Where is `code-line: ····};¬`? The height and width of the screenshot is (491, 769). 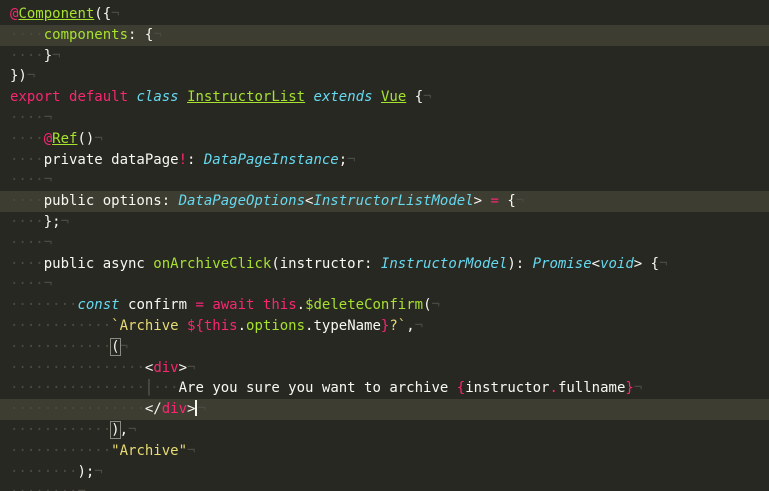 code-line: ····};¬ is located at coordinates (384, 222).